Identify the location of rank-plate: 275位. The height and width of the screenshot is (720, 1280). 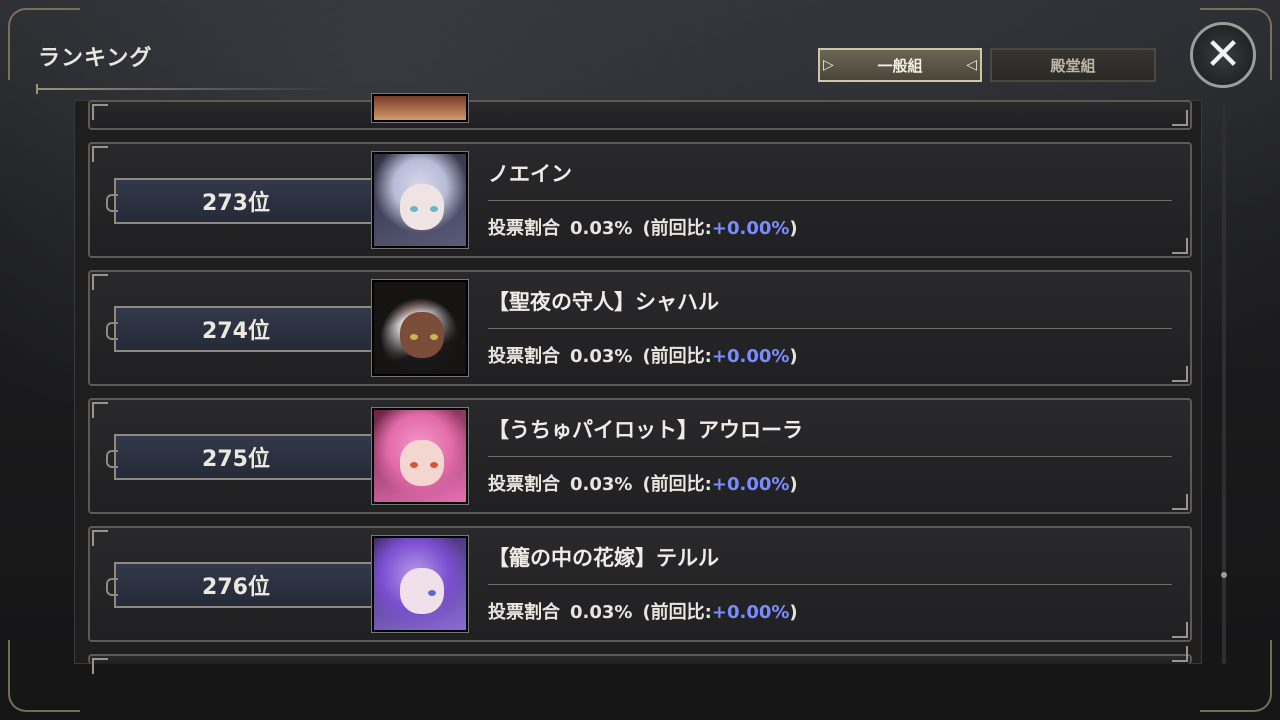
(239, 457).